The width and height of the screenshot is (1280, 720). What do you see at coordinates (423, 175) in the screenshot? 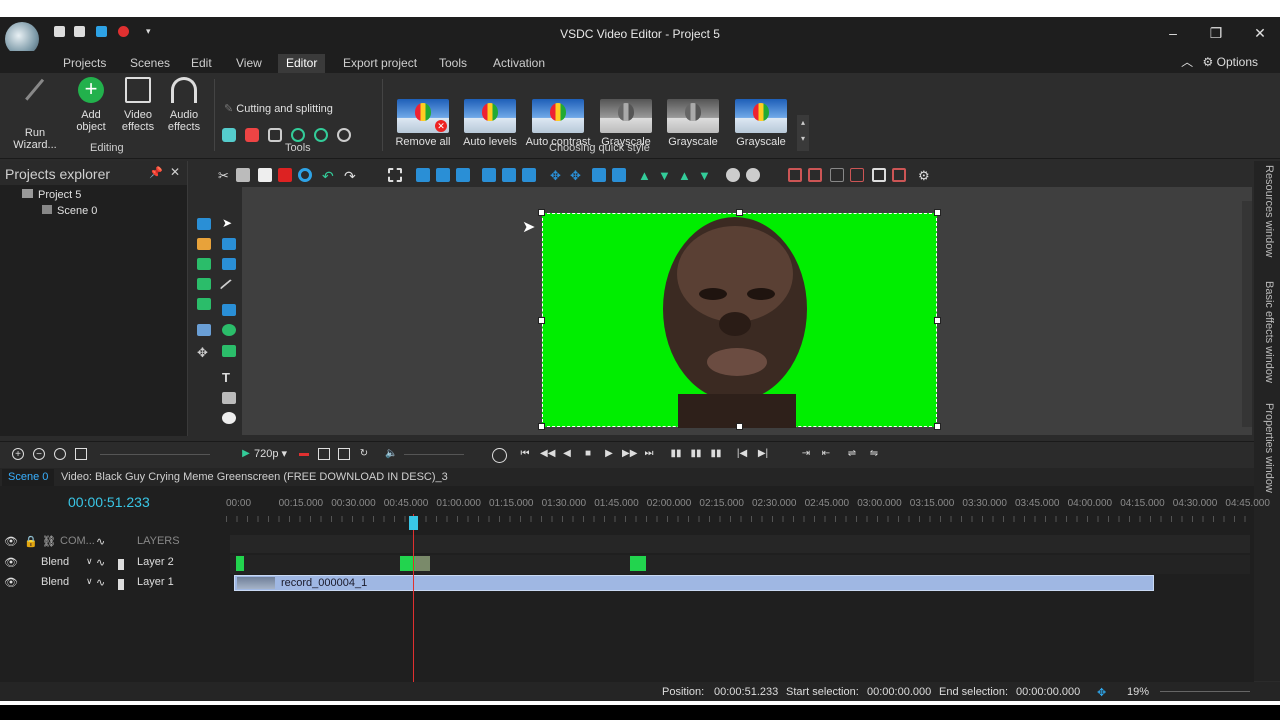
I see `align-left-icon` at bounding box center [423, 175].